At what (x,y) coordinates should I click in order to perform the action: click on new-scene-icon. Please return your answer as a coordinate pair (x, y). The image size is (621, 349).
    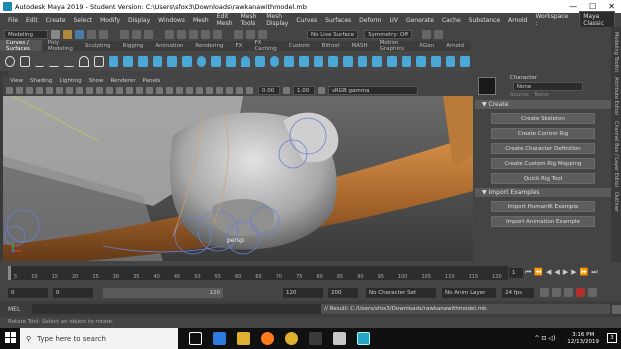
    Looking at the image, I should click on (55, 34).